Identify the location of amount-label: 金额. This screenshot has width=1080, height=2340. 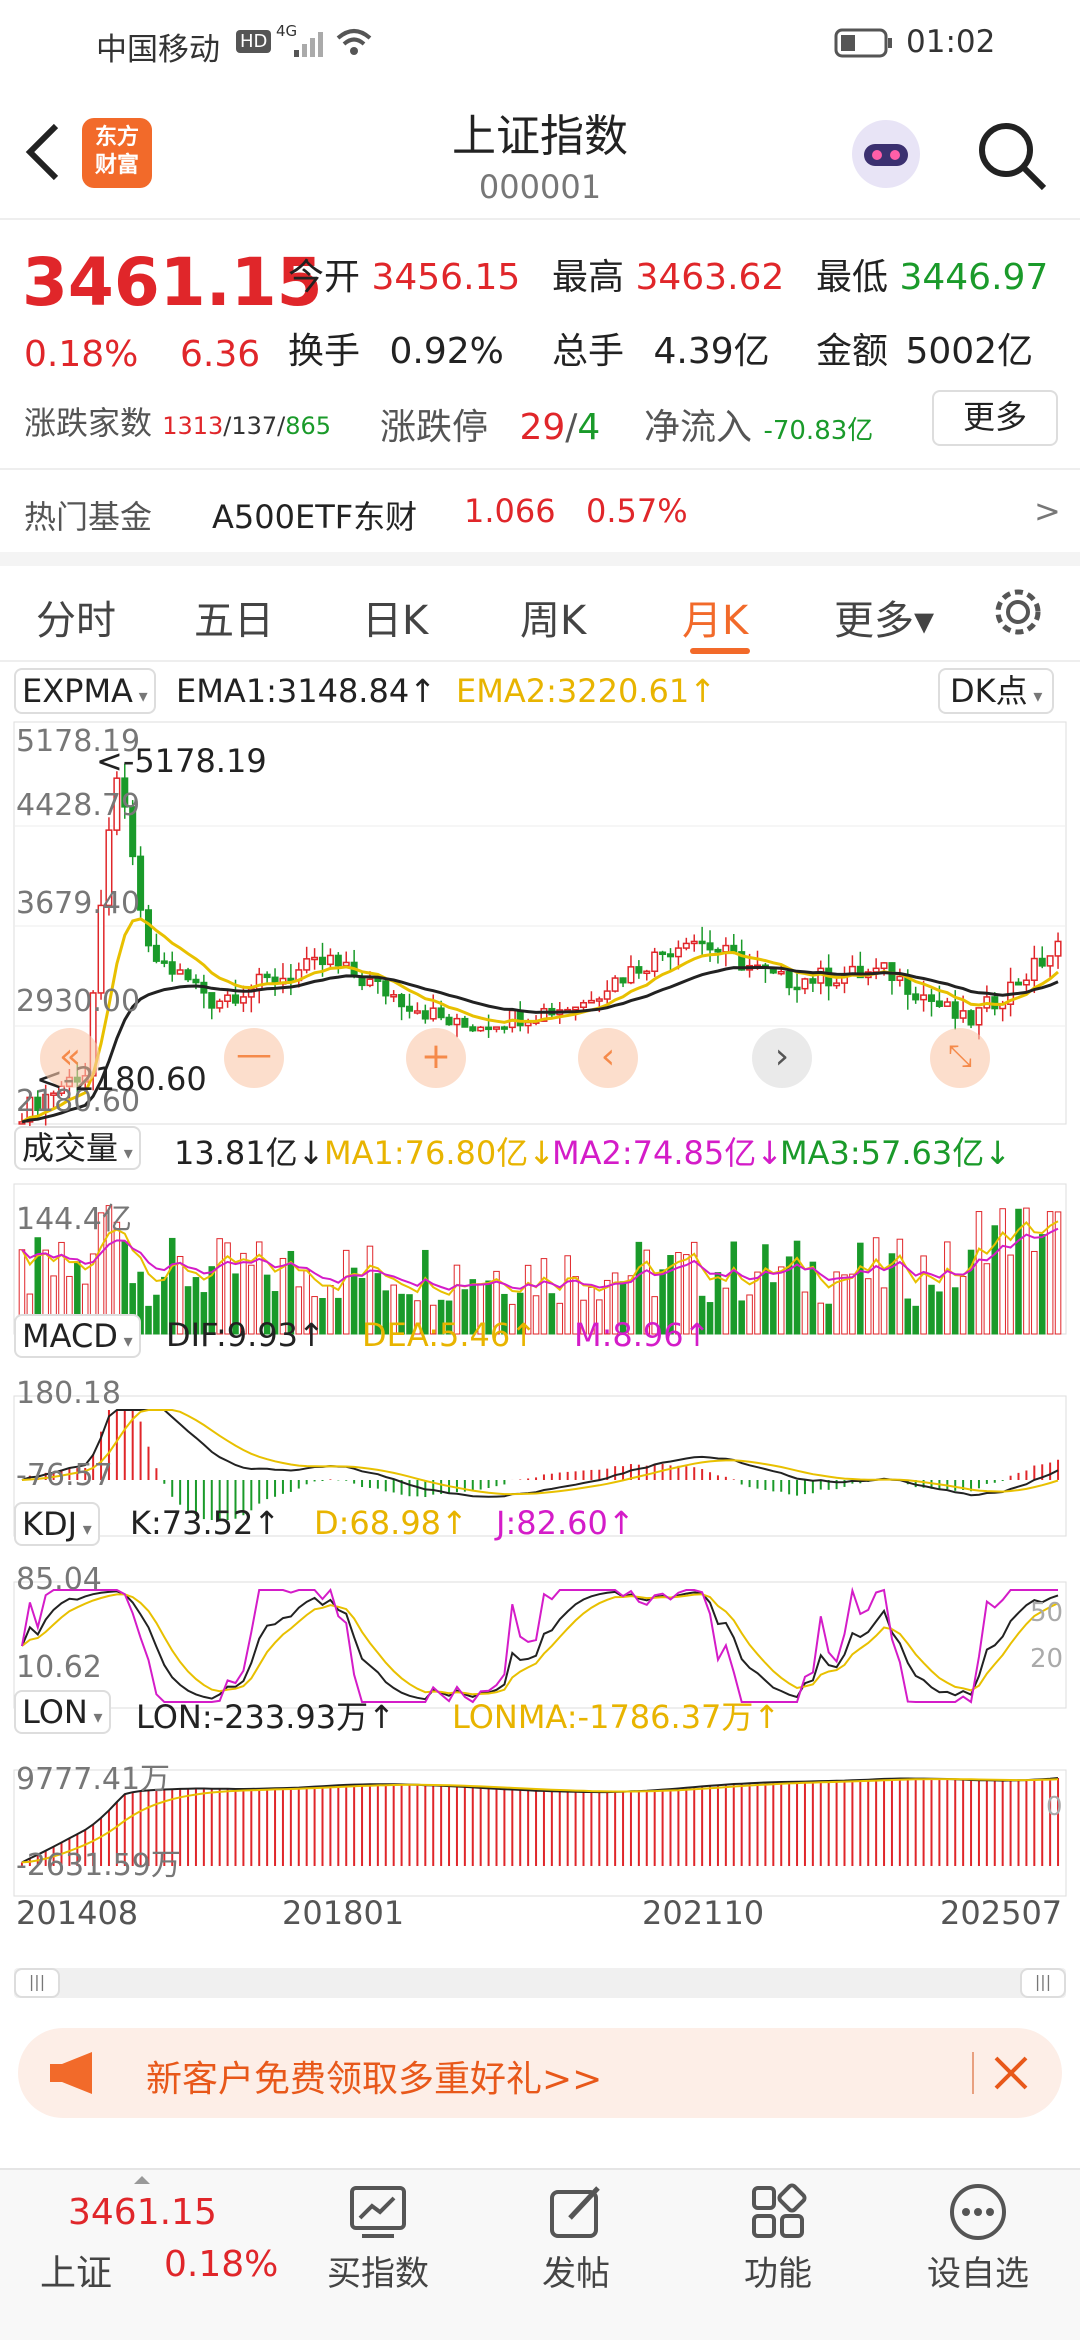
(852, 351).